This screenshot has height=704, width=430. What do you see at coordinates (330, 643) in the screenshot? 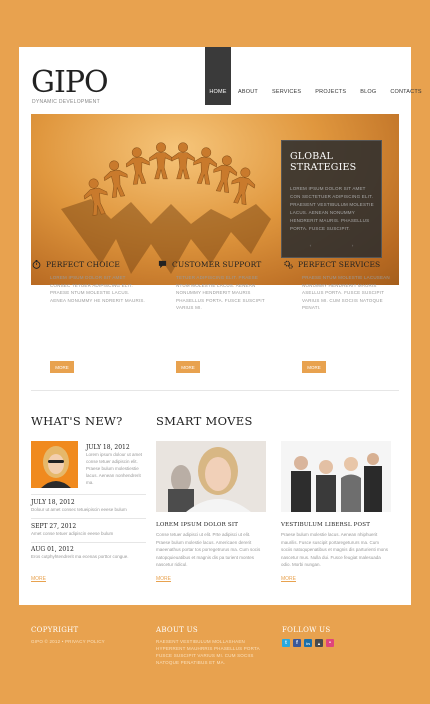
I see `flickr-icon: •` at bounding box center [330, 643].